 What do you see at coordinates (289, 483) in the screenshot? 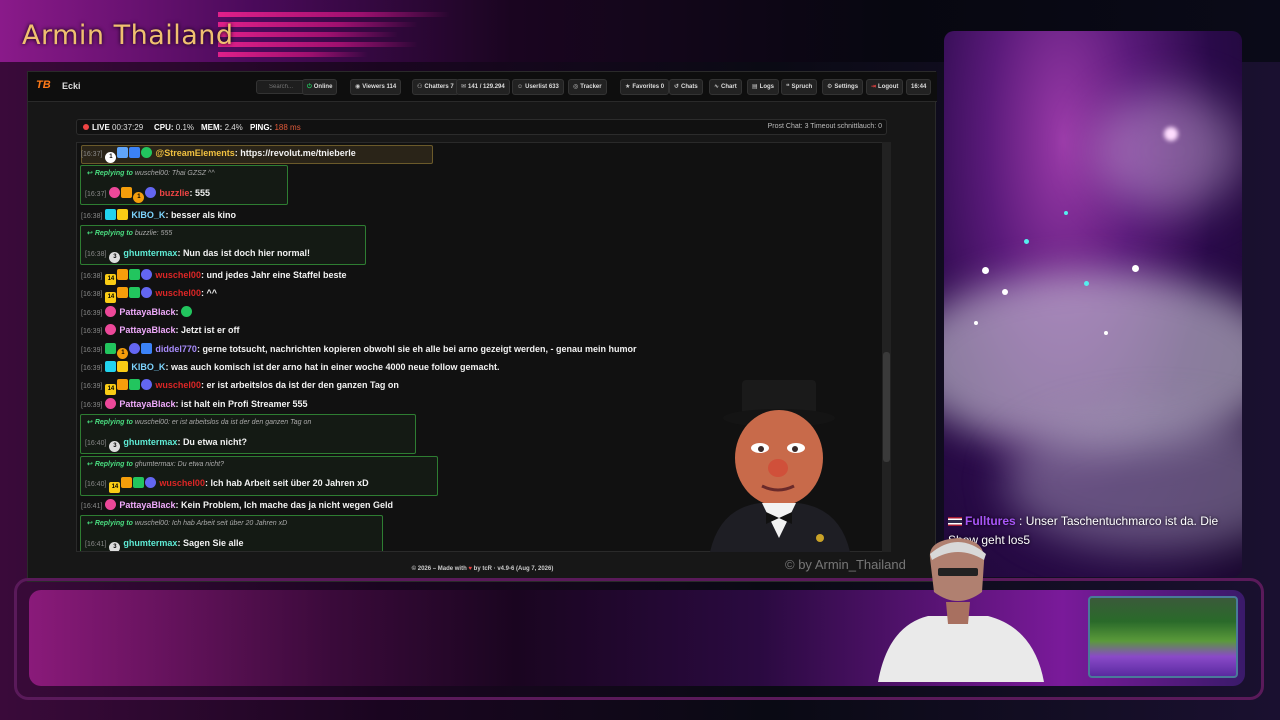
I see `message-text: Ich hab Arbeit seit über 20 Jahren xD` at bounding box center [289, 483].